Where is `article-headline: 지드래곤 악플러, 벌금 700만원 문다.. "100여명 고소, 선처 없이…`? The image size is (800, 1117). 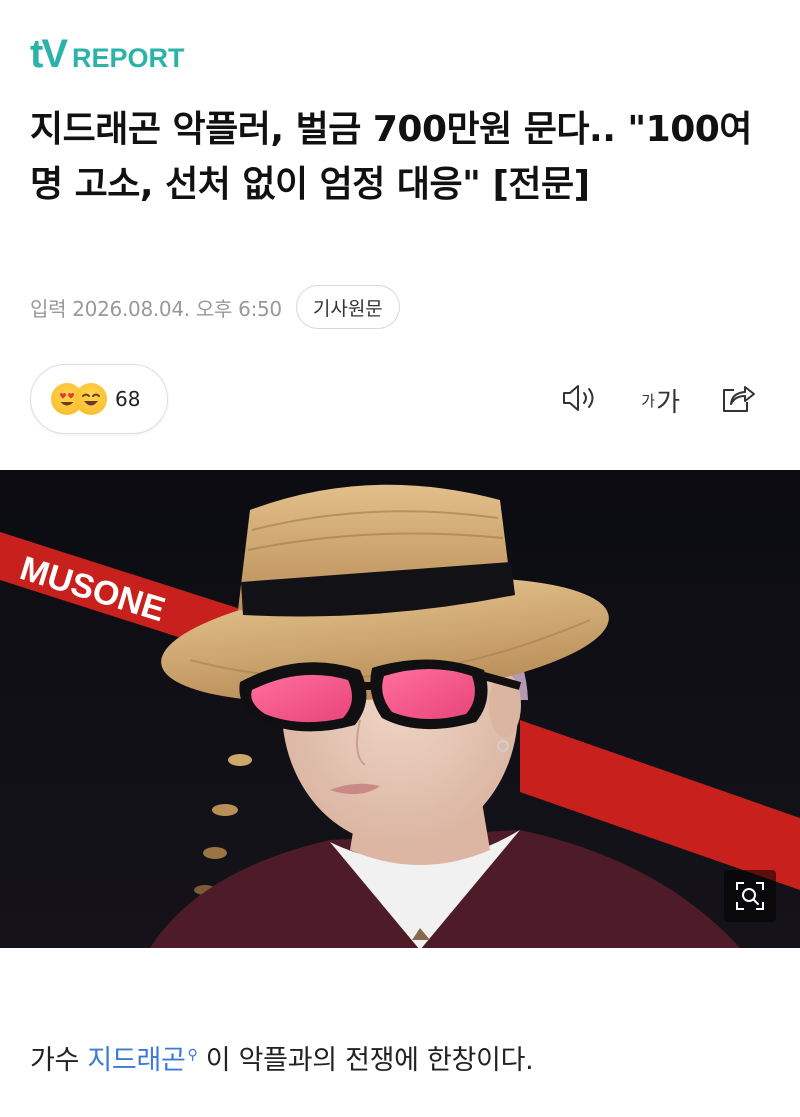
article-headline: 지드래곤 악플러, 벌금 700만원 문다.. "100여명 고소, 선처 없이… is located at coordinates (391, 157).